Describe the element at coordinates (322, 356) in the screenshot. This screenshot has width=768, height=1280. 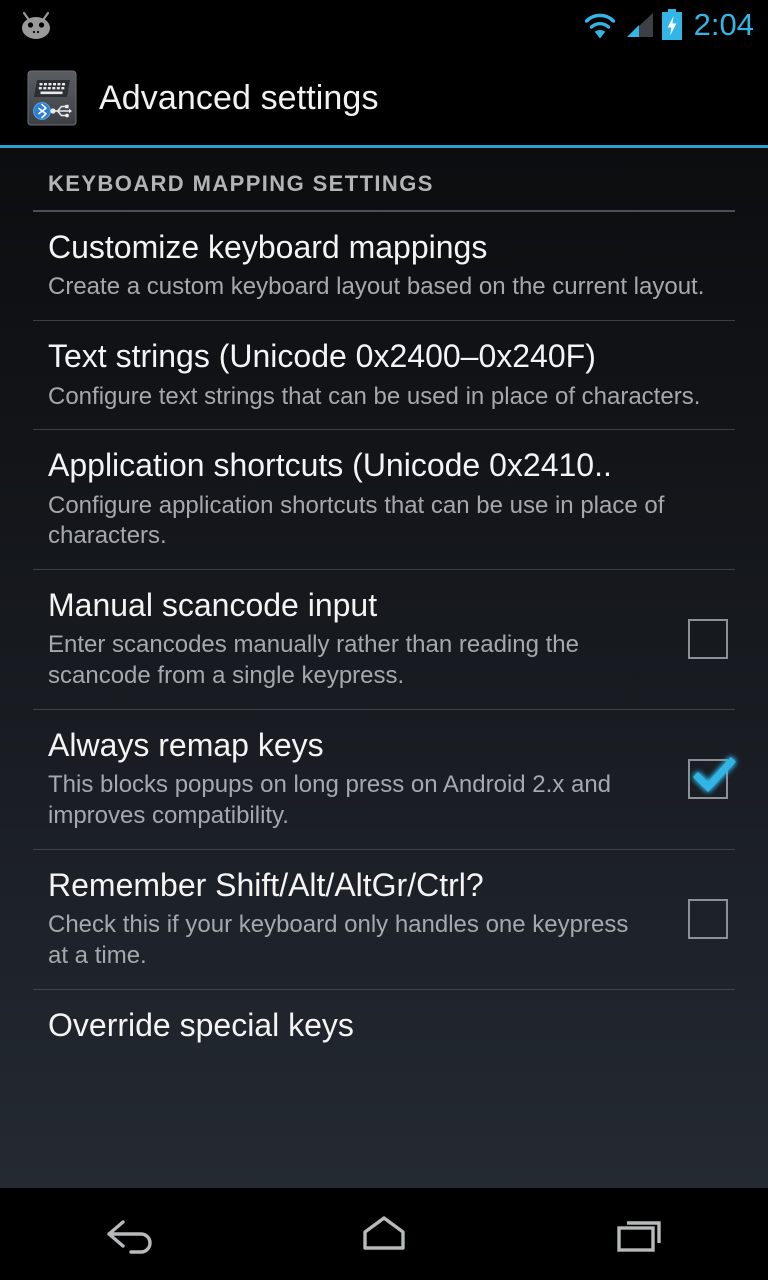
I see `list-item-title: Text strings (Unicode 0x2400–0x240F)` at that location.